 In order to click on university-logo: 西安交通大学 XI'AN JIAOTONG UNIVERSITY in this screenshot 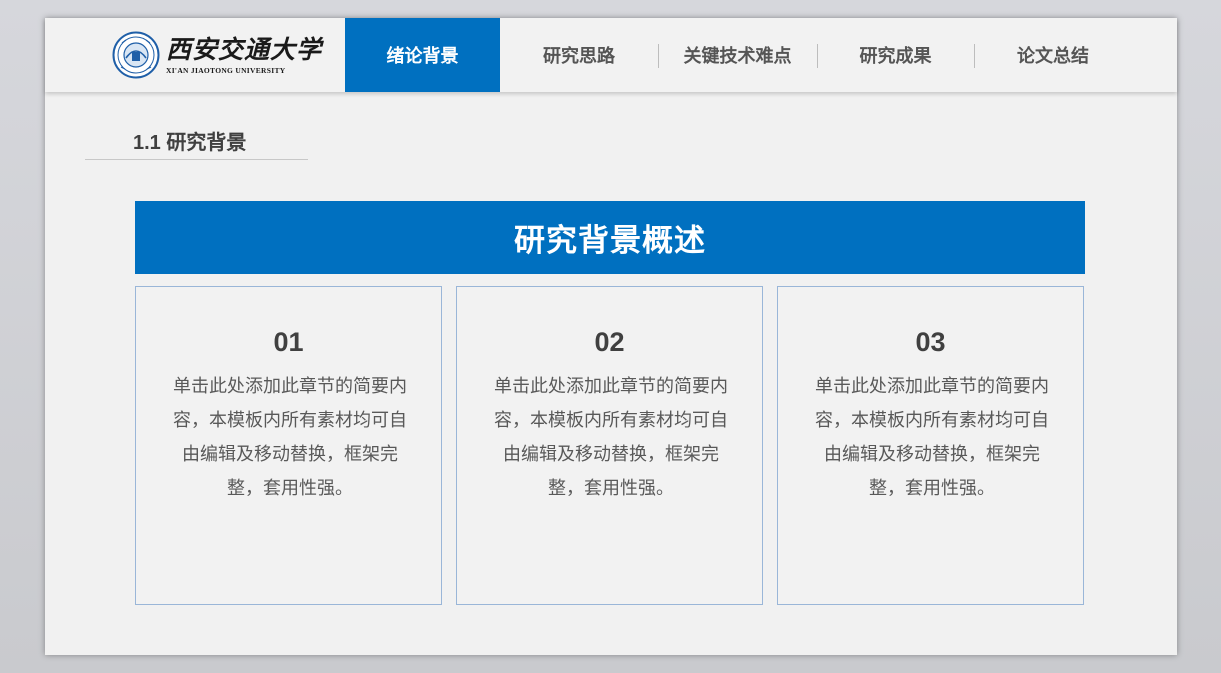, I will do `click(217, 55)`.